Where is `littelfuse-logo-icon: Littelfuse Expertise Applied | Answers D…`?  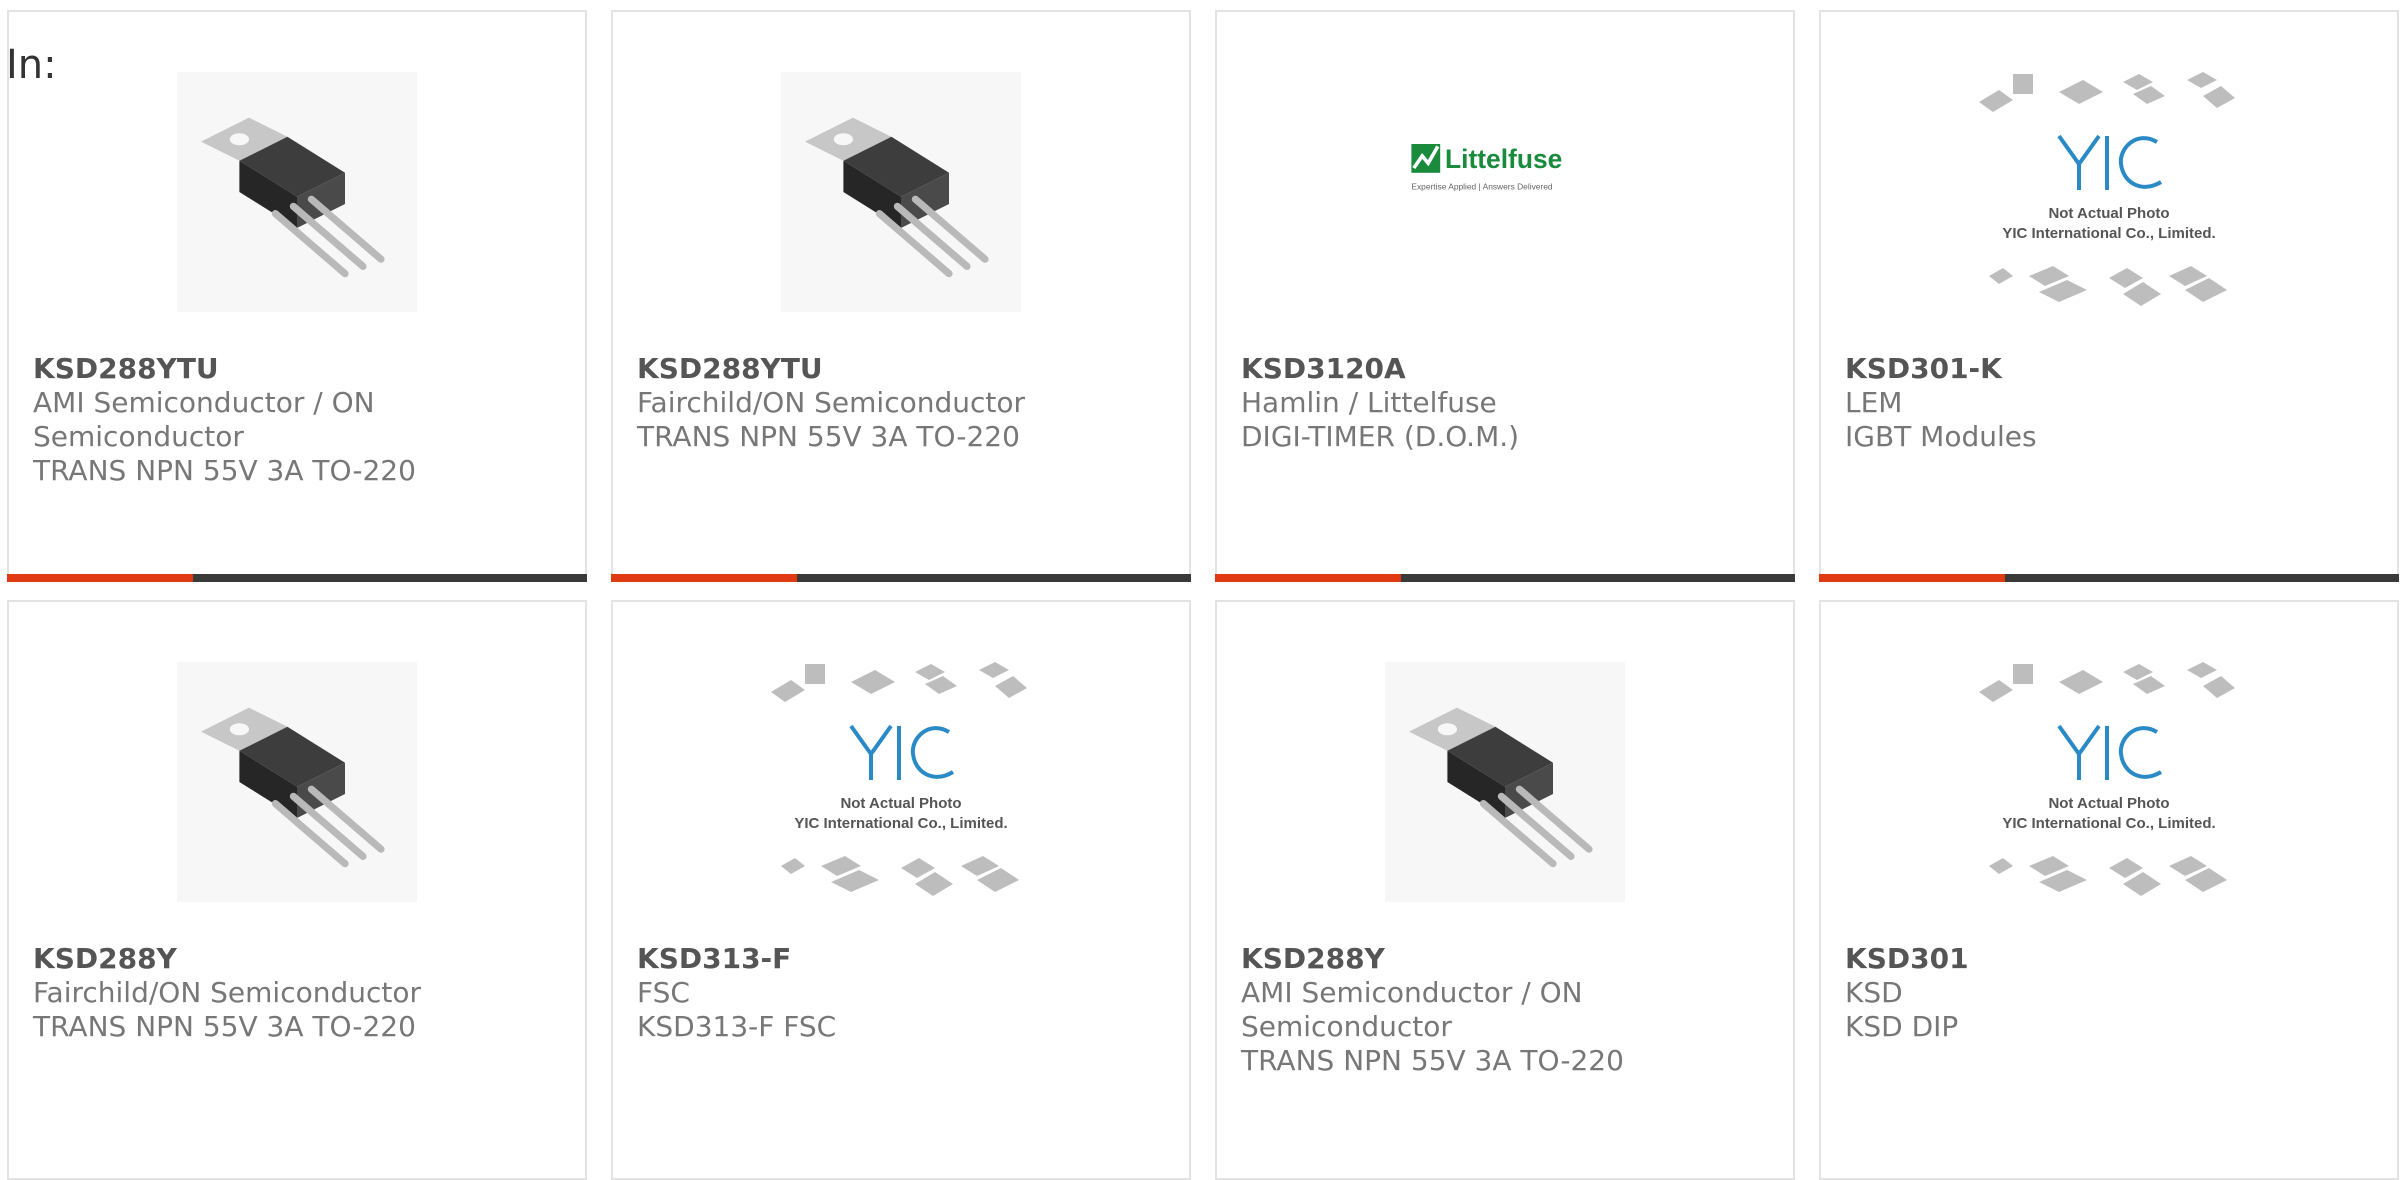 littelfuse-logo-icon: Littelfuse Expertise Applied | Answers D… is located at coordinates (1505, 192).